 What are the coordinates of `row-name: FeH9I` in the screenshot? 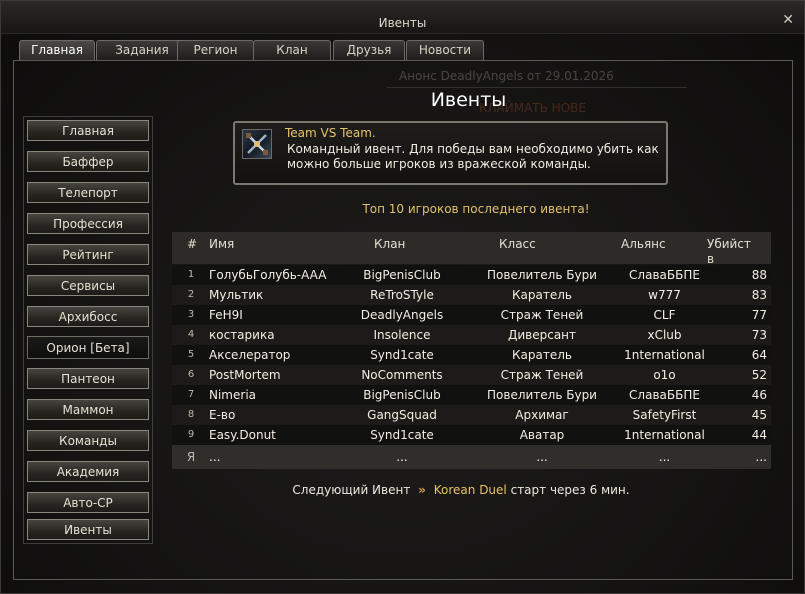 It's located at (226, 315).